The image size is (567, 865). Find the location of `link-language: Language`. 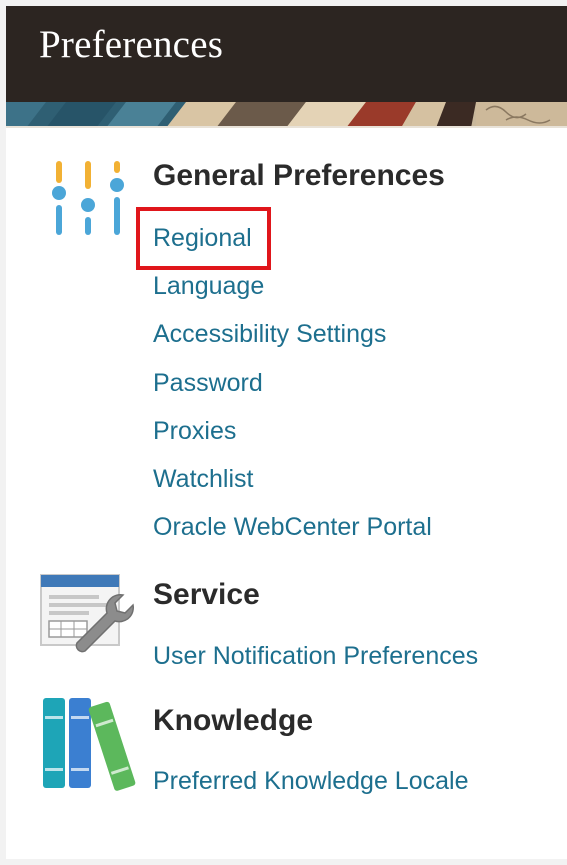

link-language: Language is located at coordinates (208, 286).